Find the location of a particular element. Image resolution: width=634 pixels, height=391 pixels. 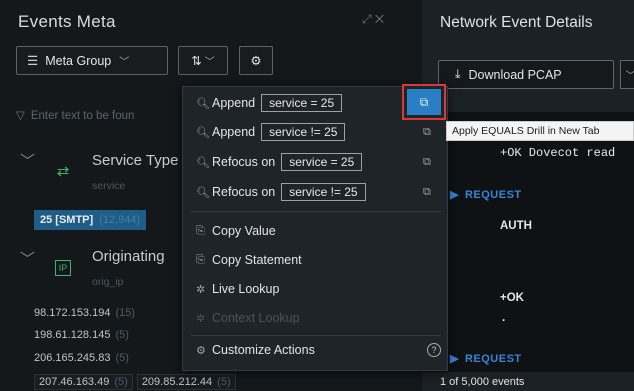

meta-value-row: 207.46.163.49 (5) 209.85.212.44 (5) is located at coordinates (137, 382).